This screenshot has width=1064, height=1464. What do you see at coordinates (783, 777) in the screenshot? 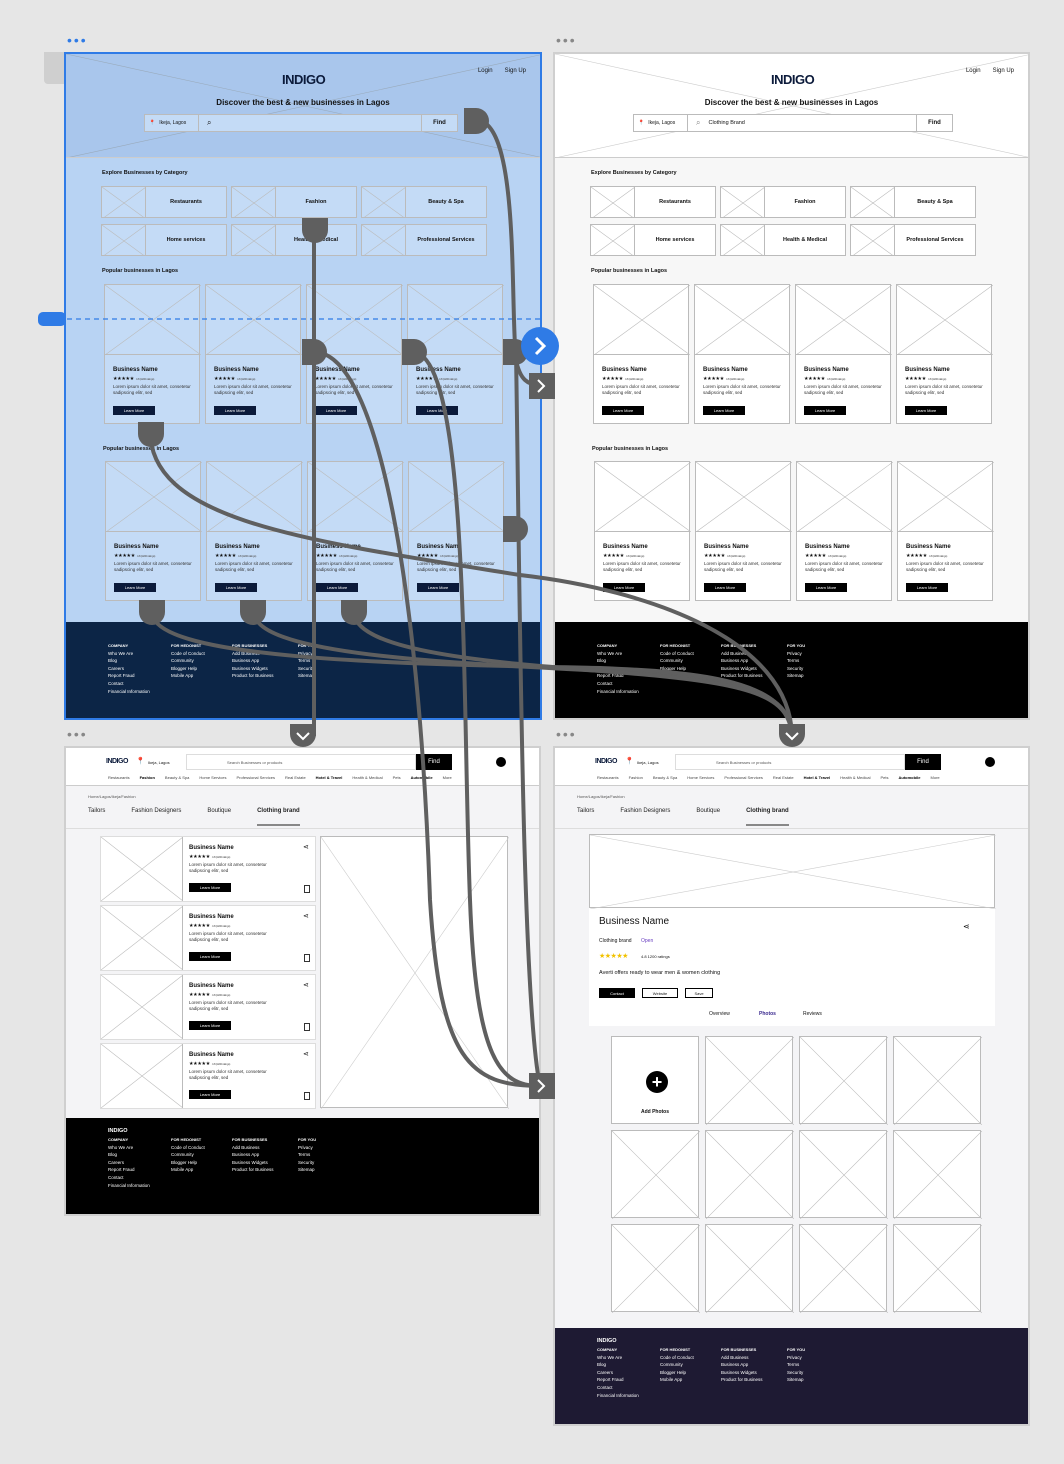
I see `nav-category: Real Estate` at bounding box center [783, 777].